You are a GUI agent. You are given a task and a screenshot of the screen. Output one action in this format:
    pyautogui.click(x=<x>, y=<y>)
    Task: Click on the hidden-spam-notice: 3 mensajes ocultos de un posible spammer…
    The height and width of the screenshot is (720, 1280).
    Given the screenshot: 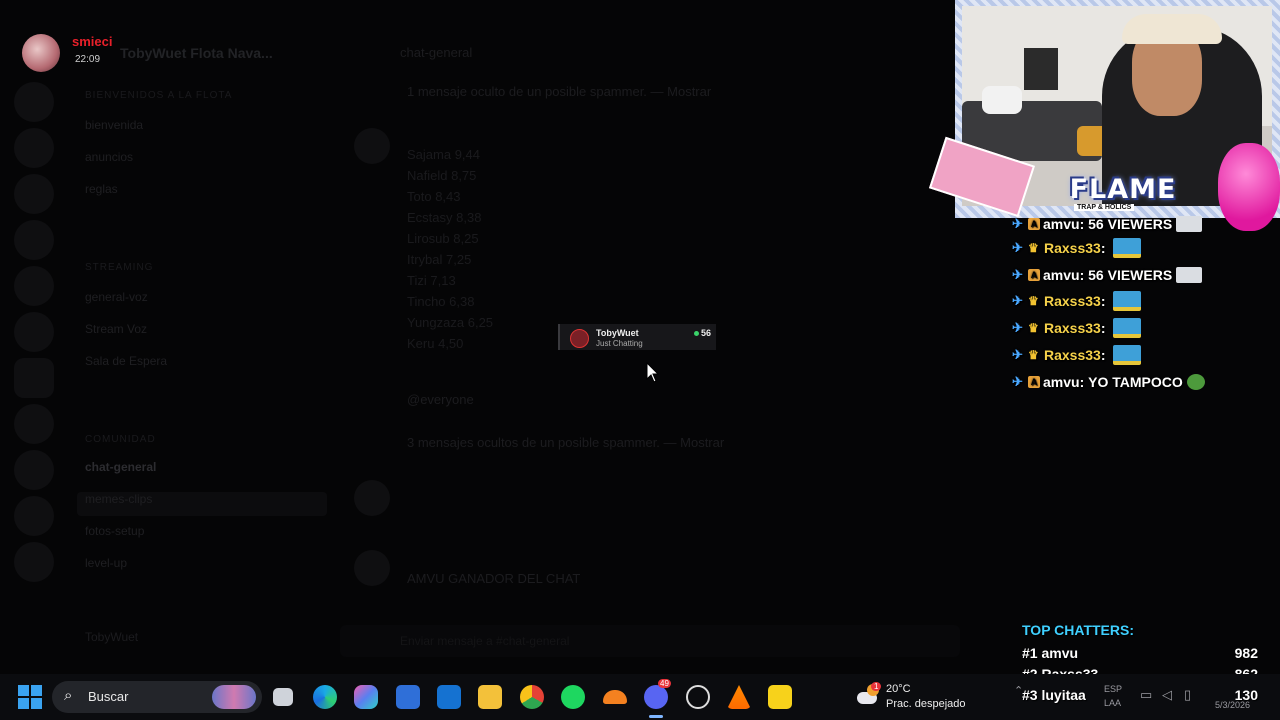 What is the action you would take?
    pyautogui.click(x=565, y=442)
    